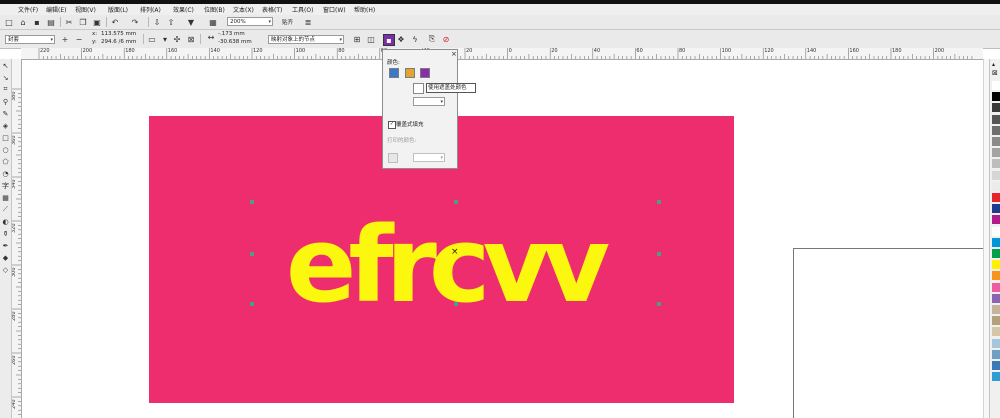 The height and width of the screenshot is (418, 1000). I want to click on use-mask-color-button, so click(425, 73).